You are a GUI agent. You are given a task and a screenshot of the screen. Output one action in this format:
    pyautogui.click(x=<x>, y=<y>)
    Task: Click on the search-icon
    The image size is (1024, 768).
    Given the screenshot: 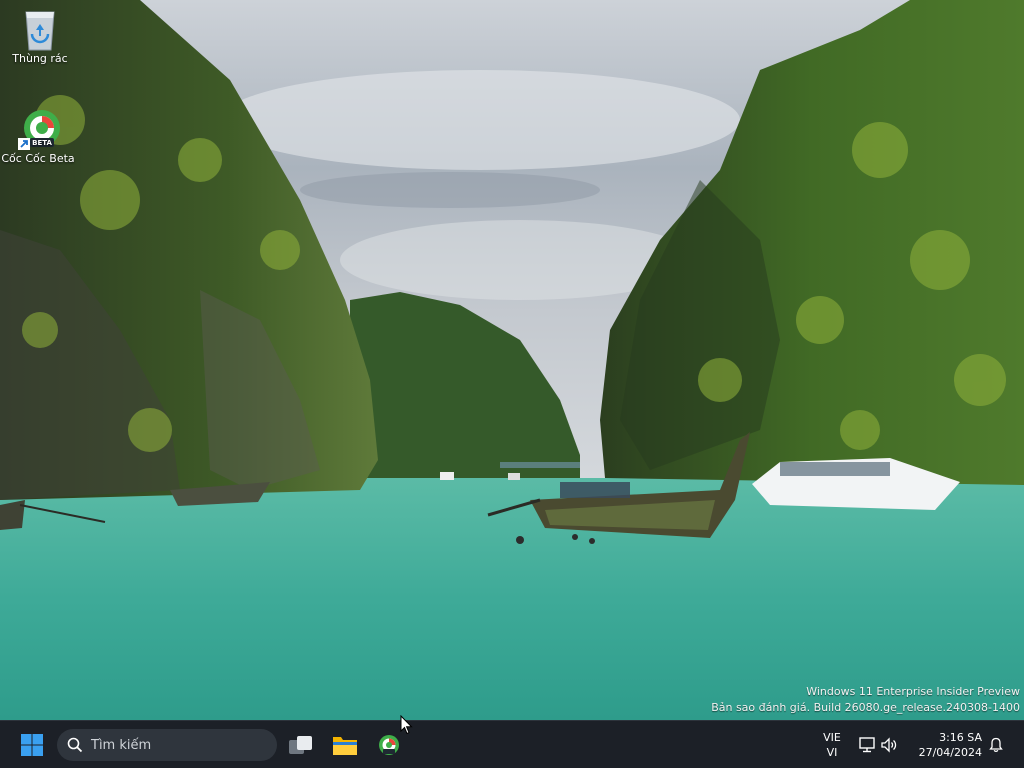 What is the action you would take?
    pyautogui.click(x=75, y=745)
    